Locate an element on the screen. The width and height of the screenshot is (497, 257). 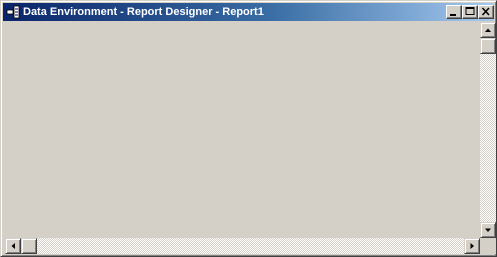
scroll-down-button is located at coordinates (488, 230).